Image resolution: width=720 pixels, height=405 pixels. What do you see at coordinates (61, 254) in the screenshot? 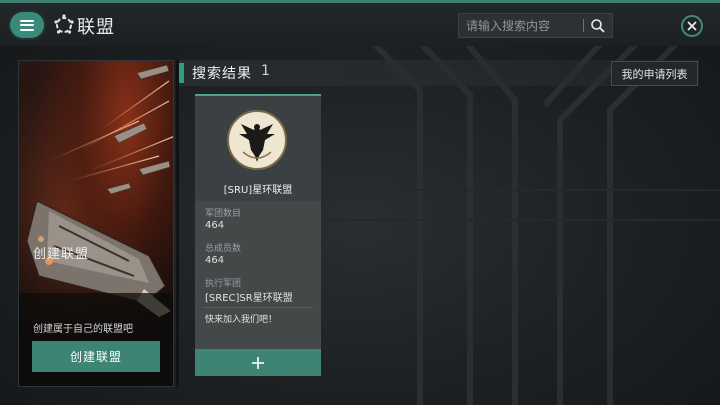
I see `create-alliance-title: 创建联盟` at bounding box center [61, 254].